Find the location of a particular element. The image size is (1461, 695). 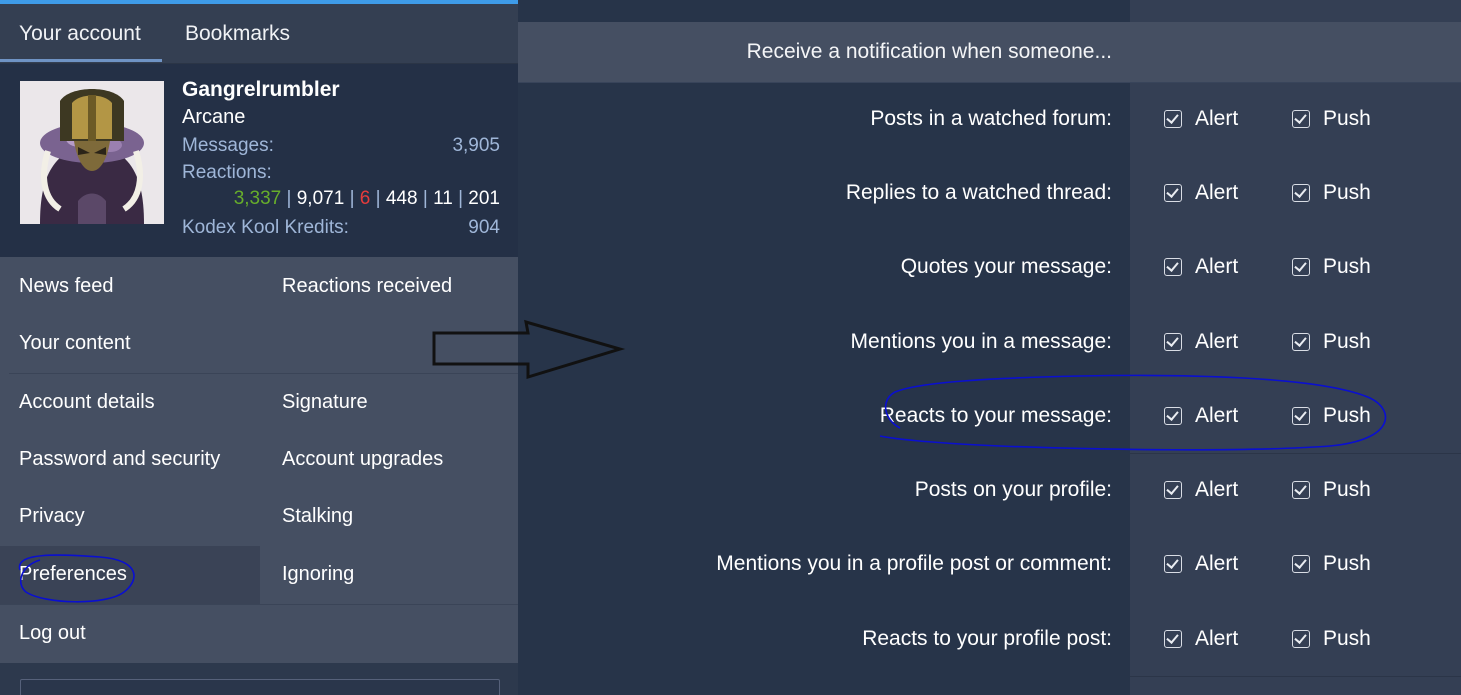

username: Gangrelrumbler is located at coordinates (261, 90).